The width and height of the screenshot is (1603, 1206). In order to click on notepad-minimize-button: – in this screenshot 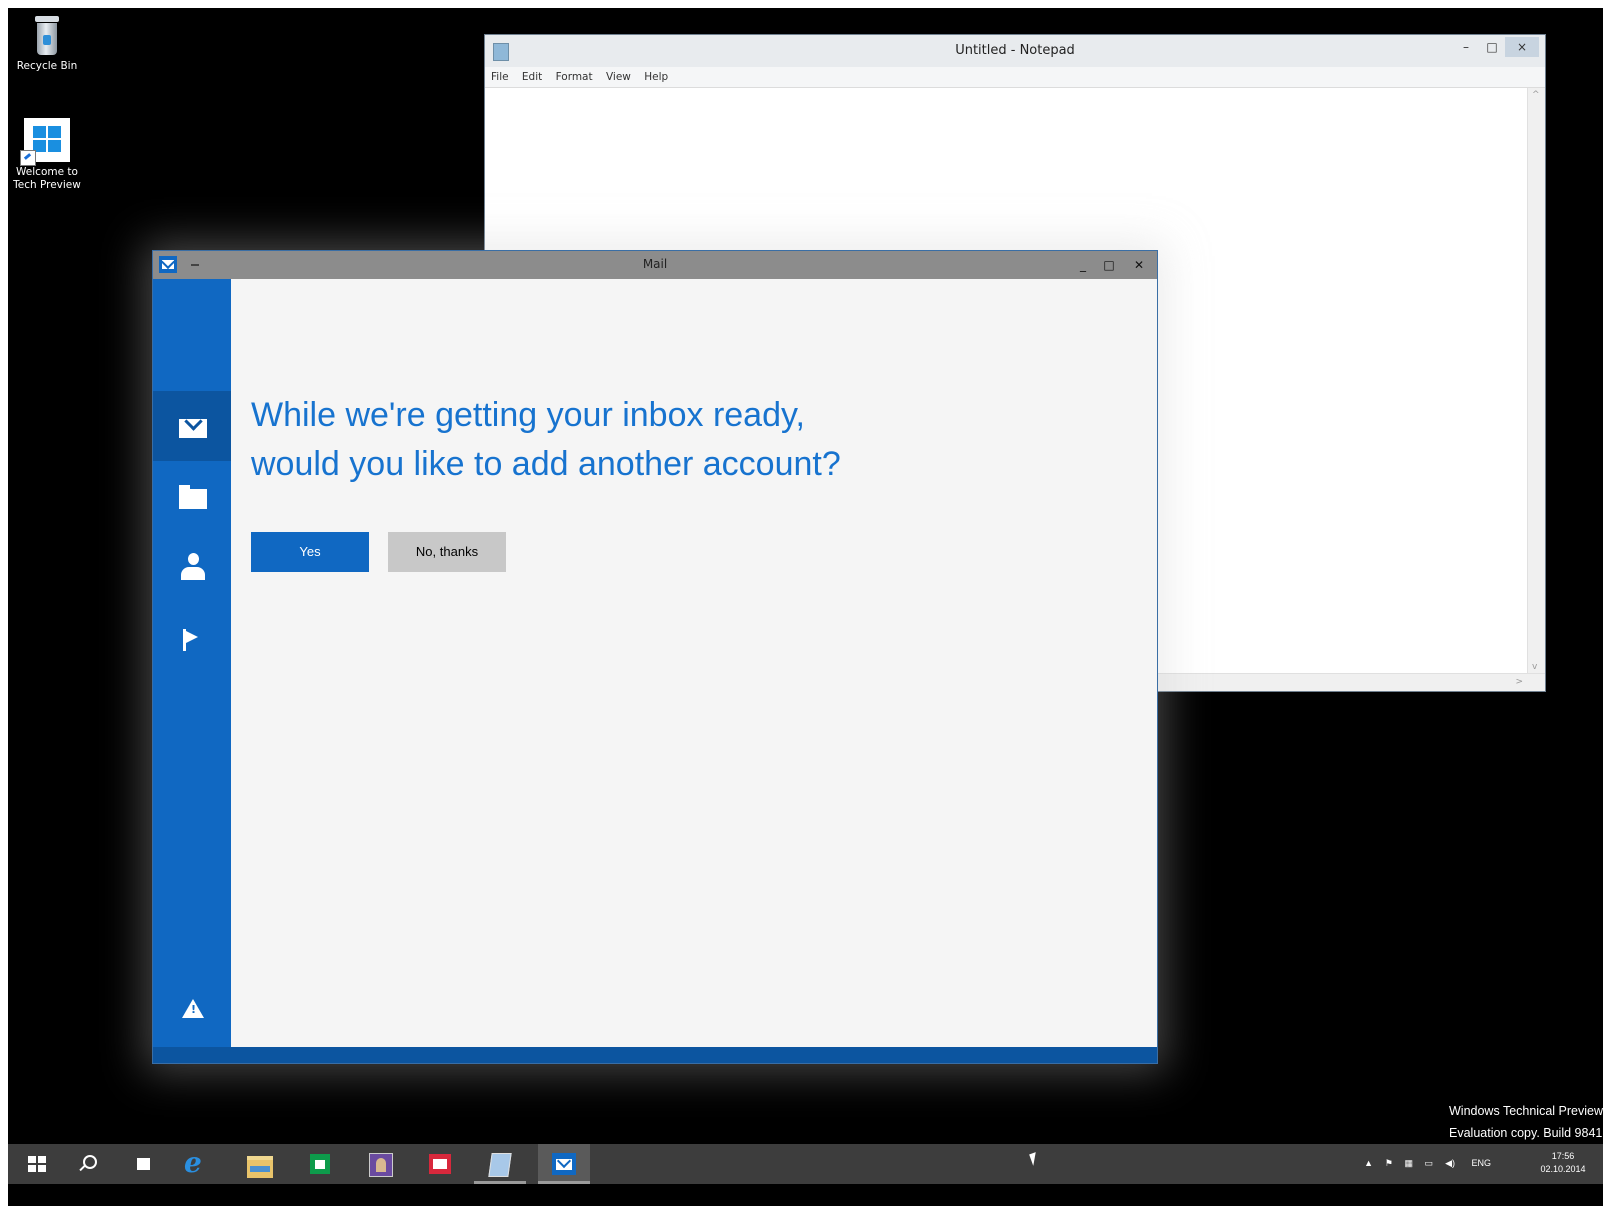, I will do `click(1466, 47)`.